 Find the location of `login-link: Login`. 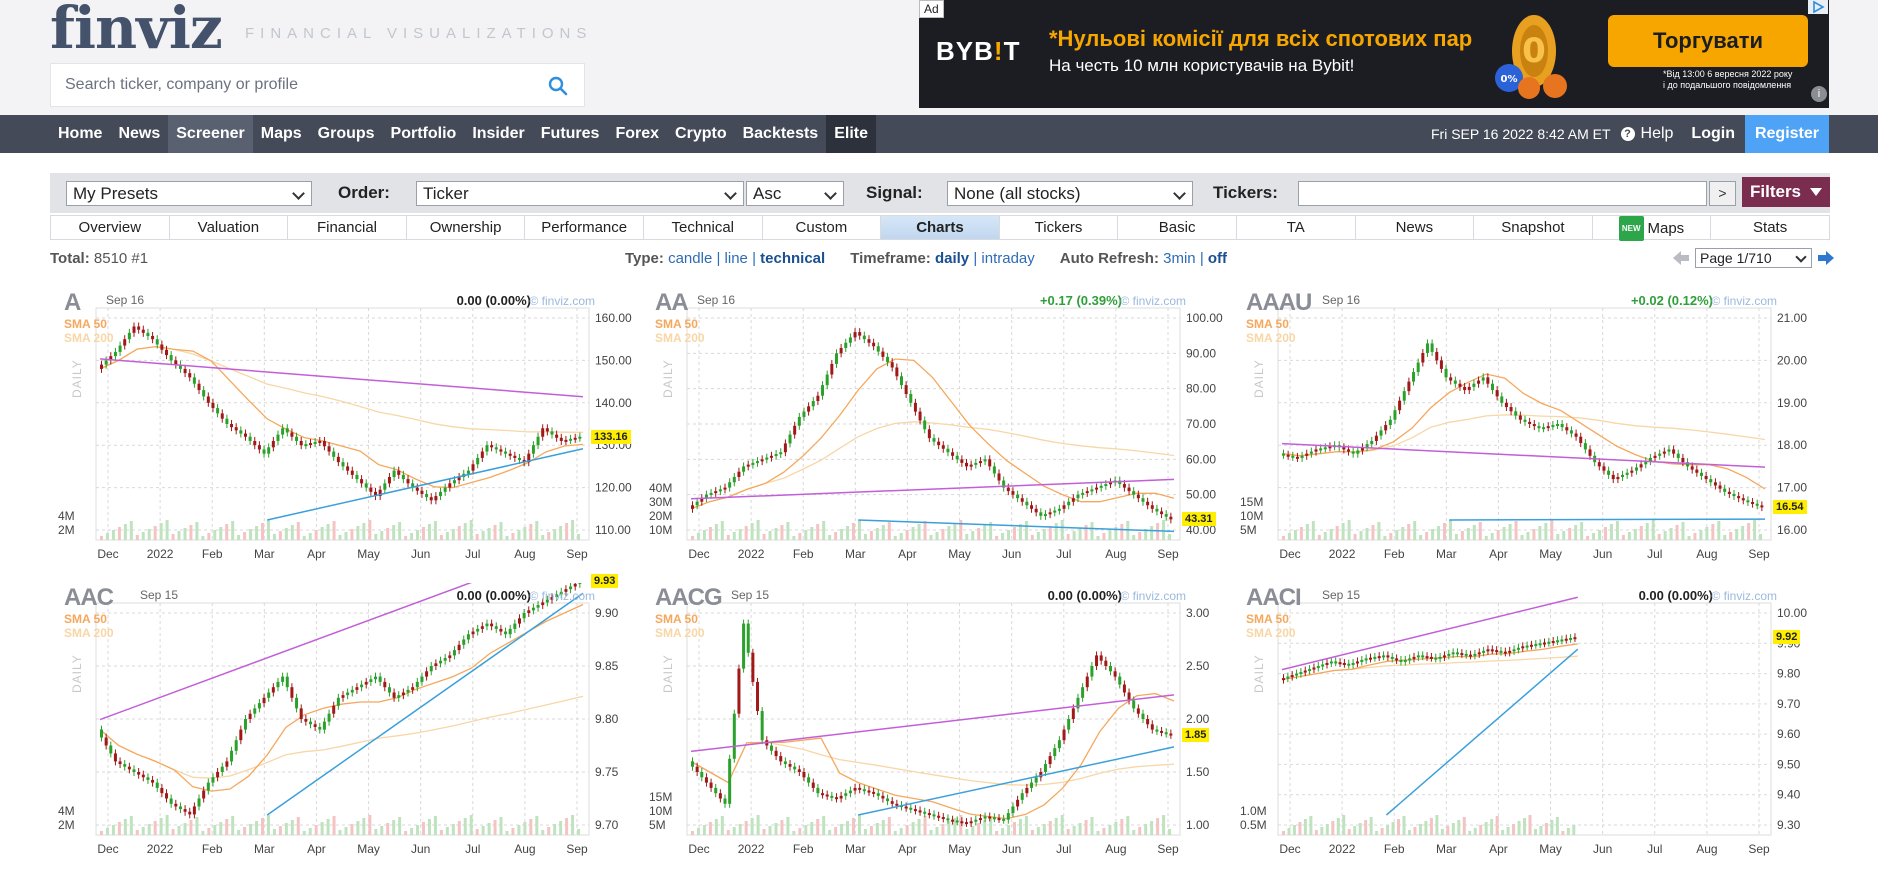

login-link: Login is located at coordinates (1713, 134).